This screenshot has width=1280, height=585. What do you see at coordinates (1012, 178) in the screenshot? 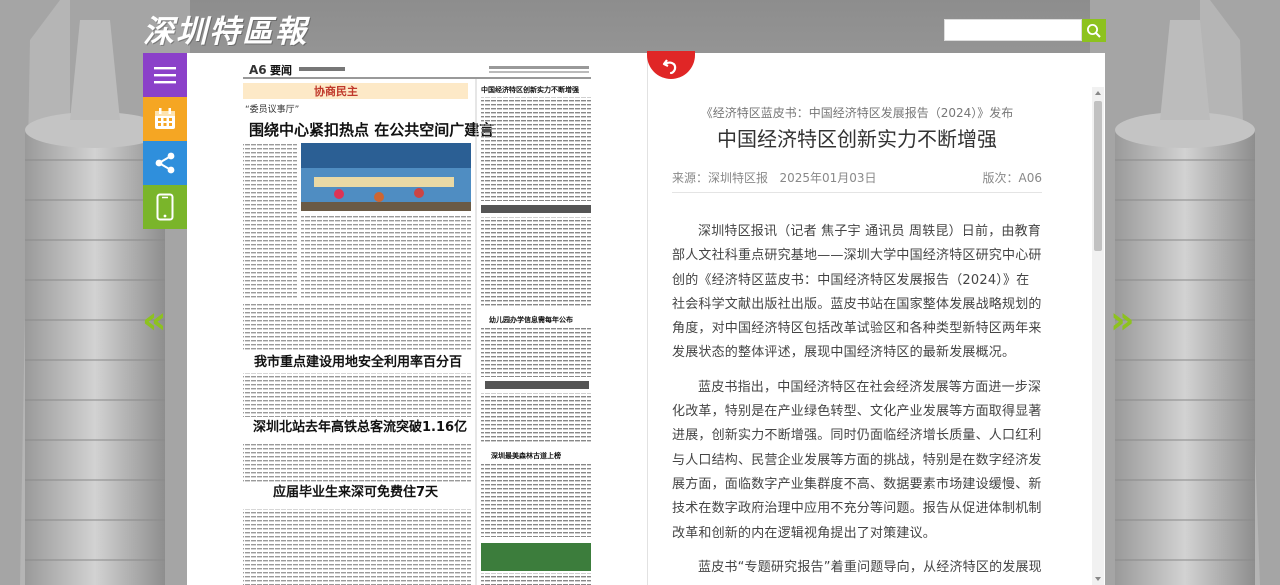
I see `article-edition: 版次：A06` at bounding box center [1012, 178].